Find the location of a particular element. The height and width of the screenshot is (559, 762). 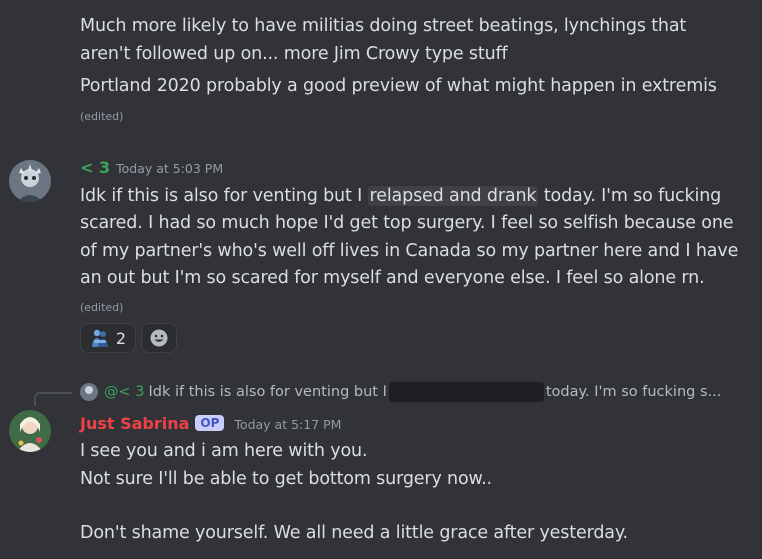

message-text: Idk if this is also for venting but I is located at coordinates (224, 196).